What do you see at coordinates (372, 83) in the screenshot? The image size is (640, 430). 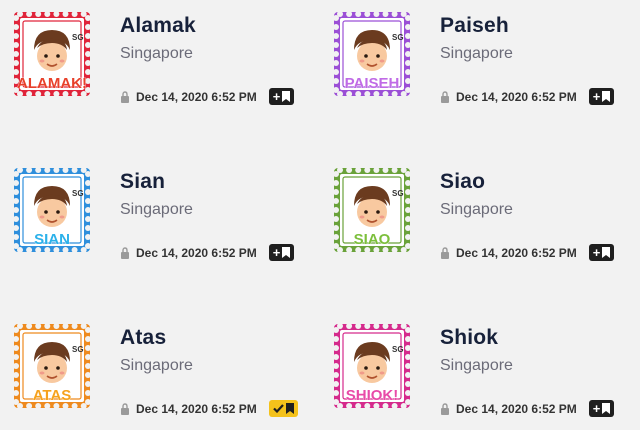 I see `svg-text: PAISEH` at bounding box center [372, 83].